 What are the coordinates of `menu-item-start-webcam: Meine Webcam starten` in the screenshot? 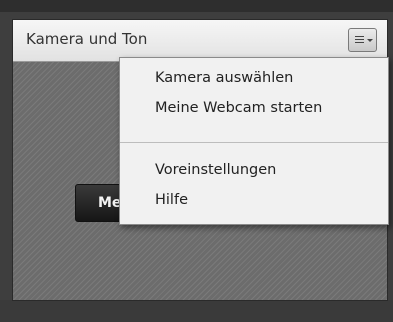 It's located at (238, 108).